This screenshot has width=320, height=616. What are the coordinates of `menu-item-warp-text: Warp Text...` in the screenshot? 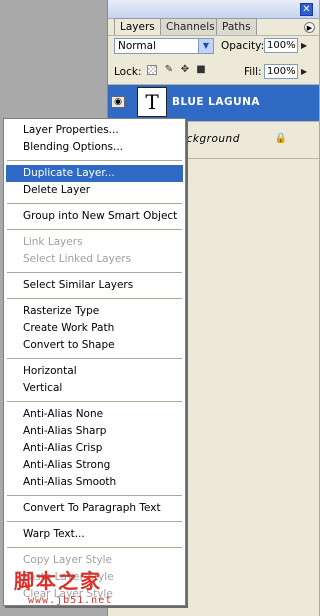 It's located at (94, 534).